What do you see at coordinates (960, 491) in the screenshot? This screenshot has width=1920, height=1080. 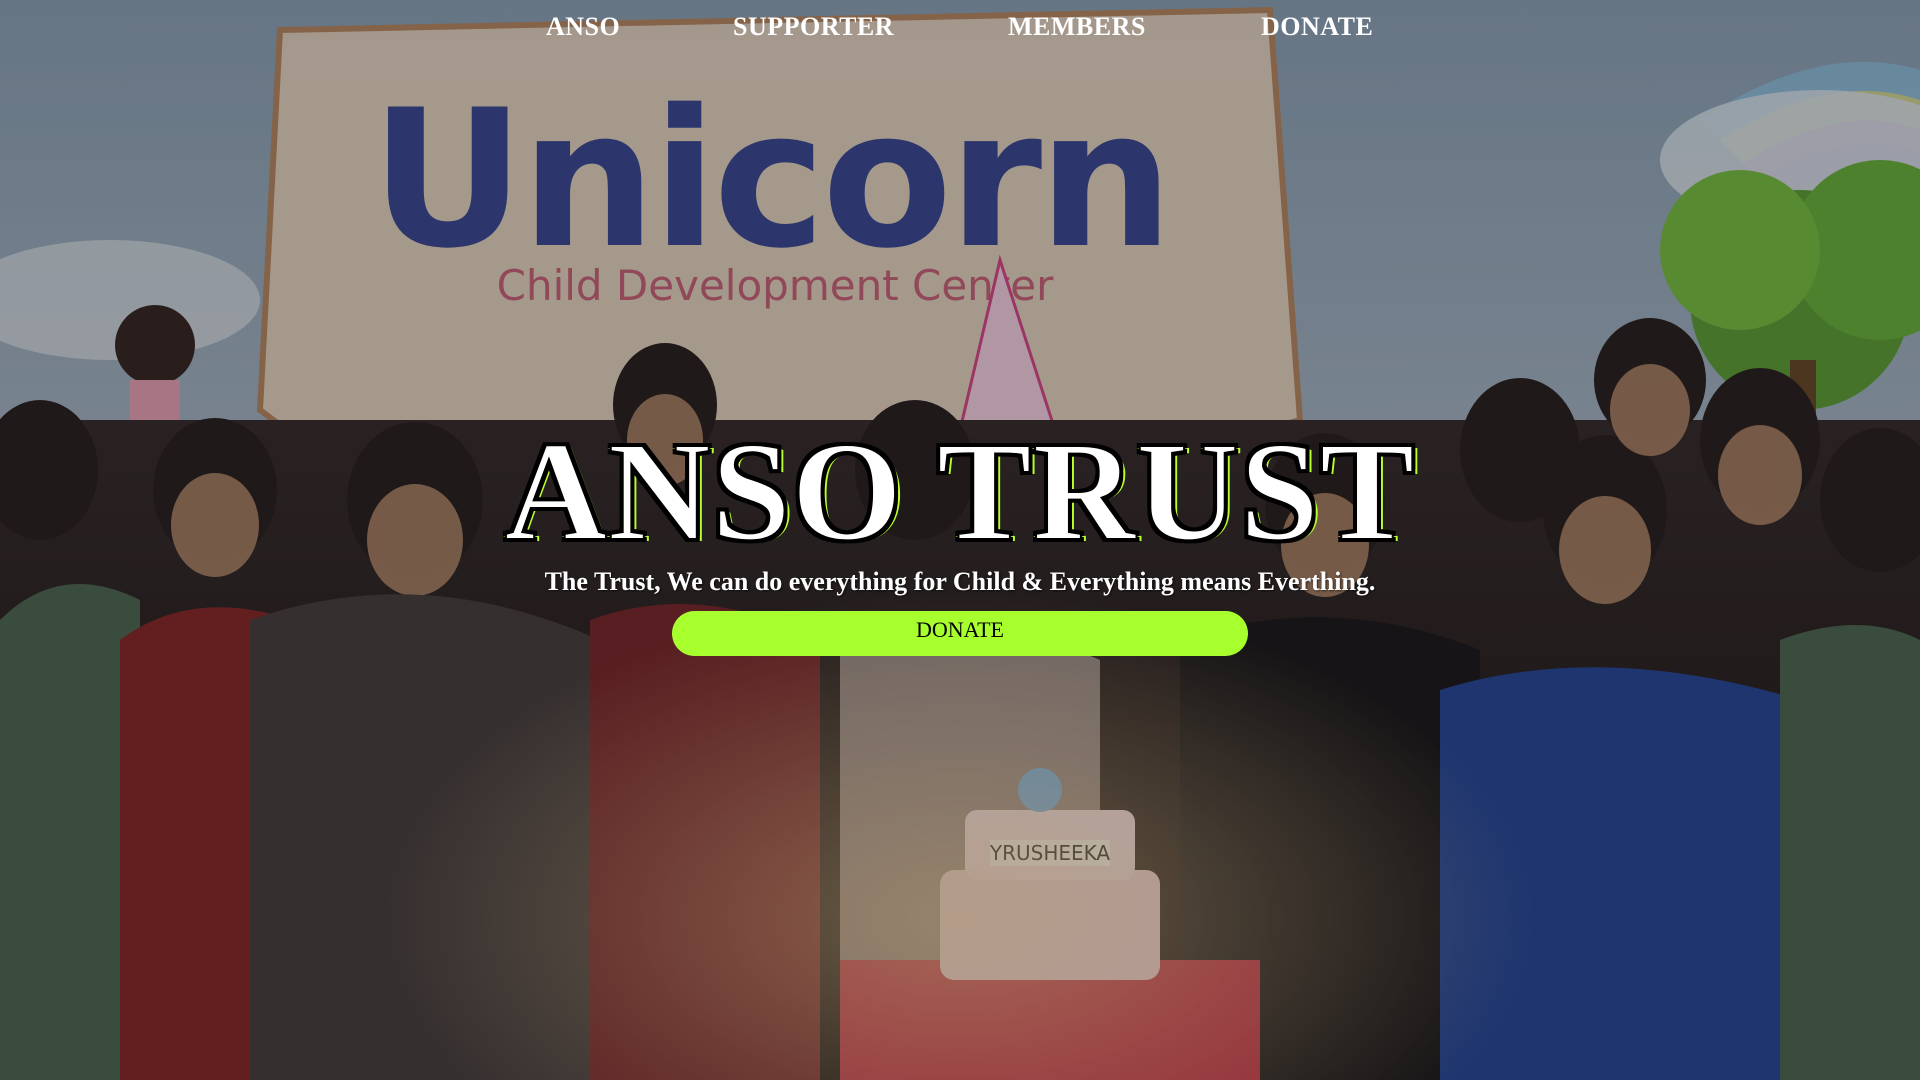 I see `hero-title: ANSO TRUST` at bounding box center [960, 491].